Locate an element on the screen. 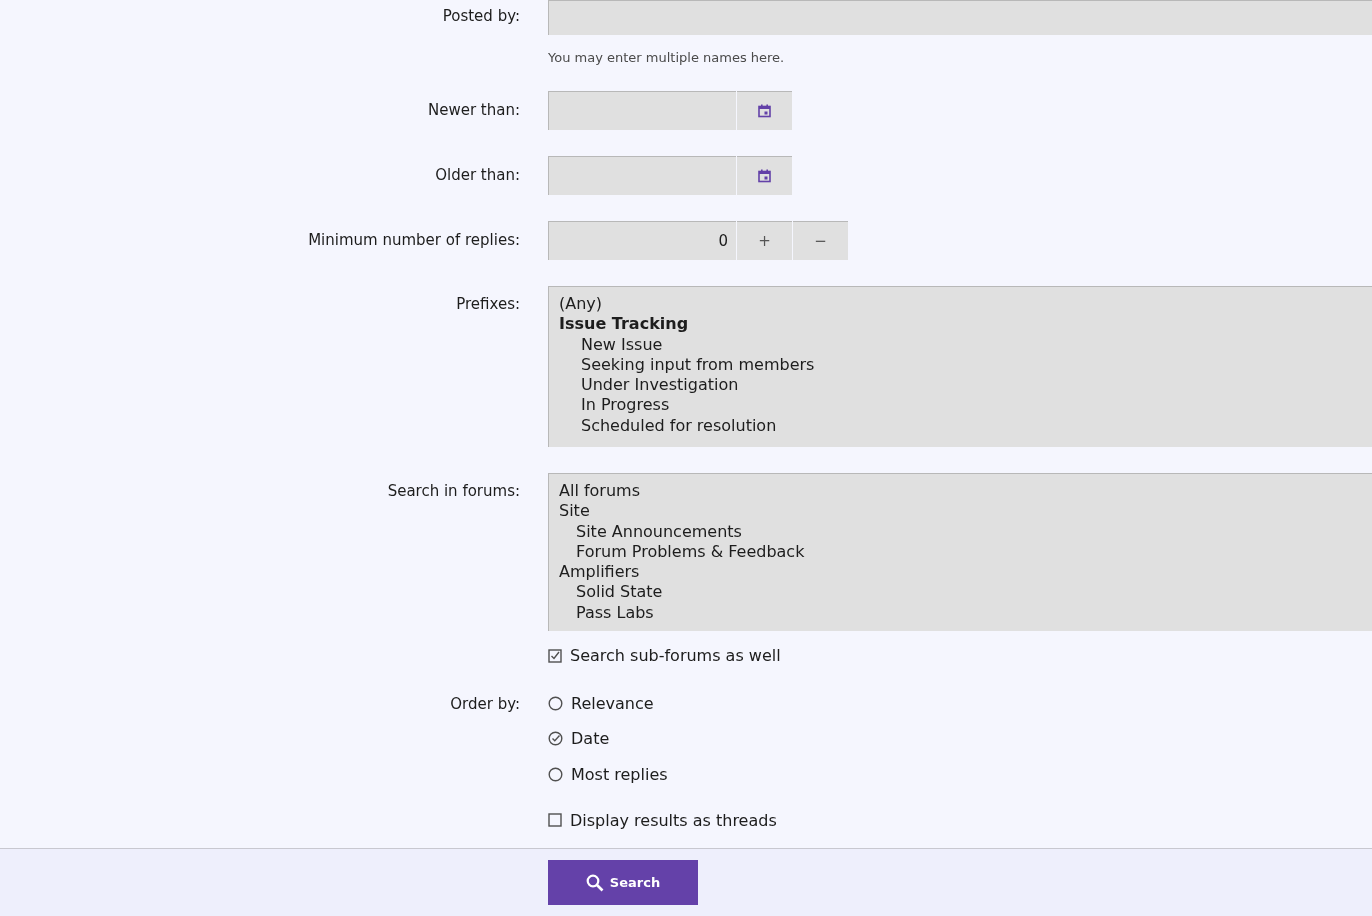  list-option: Site is located at coordinates (960, 511).